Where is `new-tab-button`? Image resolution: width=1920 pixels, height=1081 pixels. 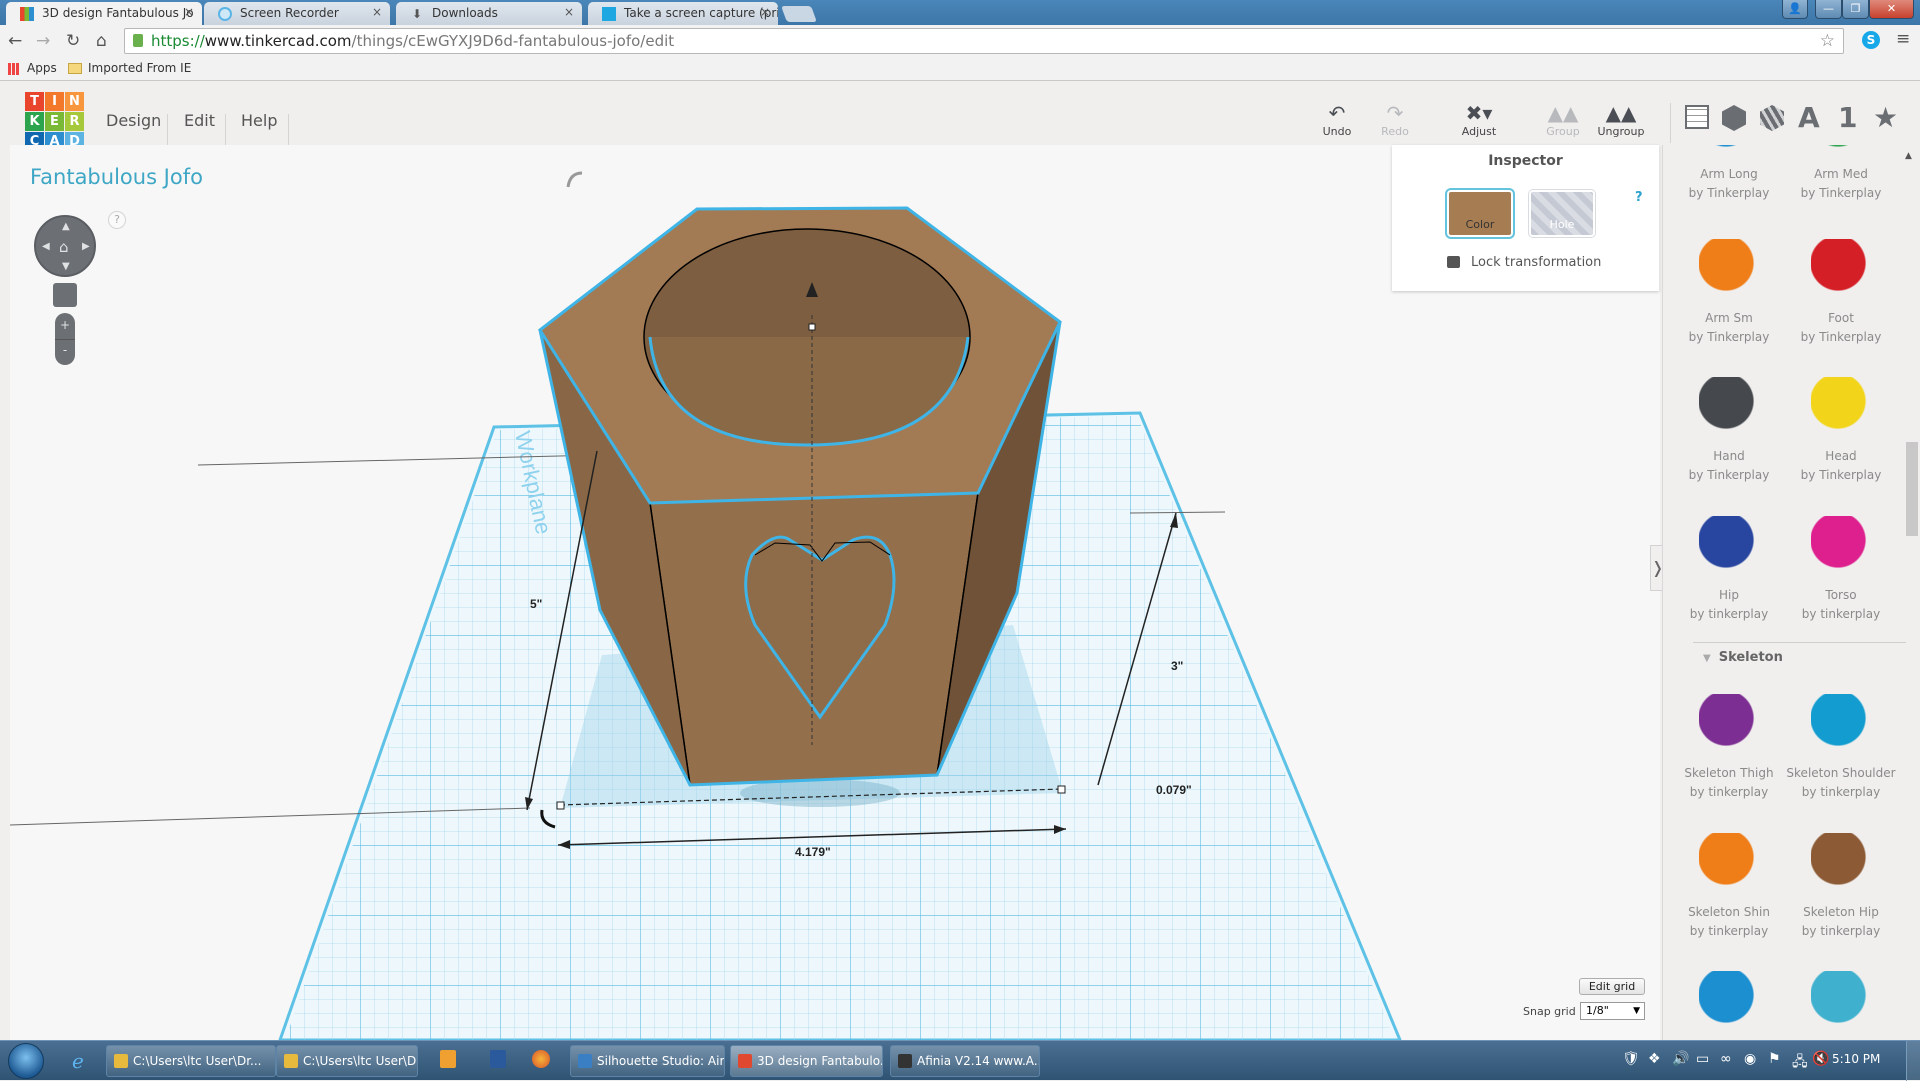 new-tab-button is located at coordinates (799, 14).